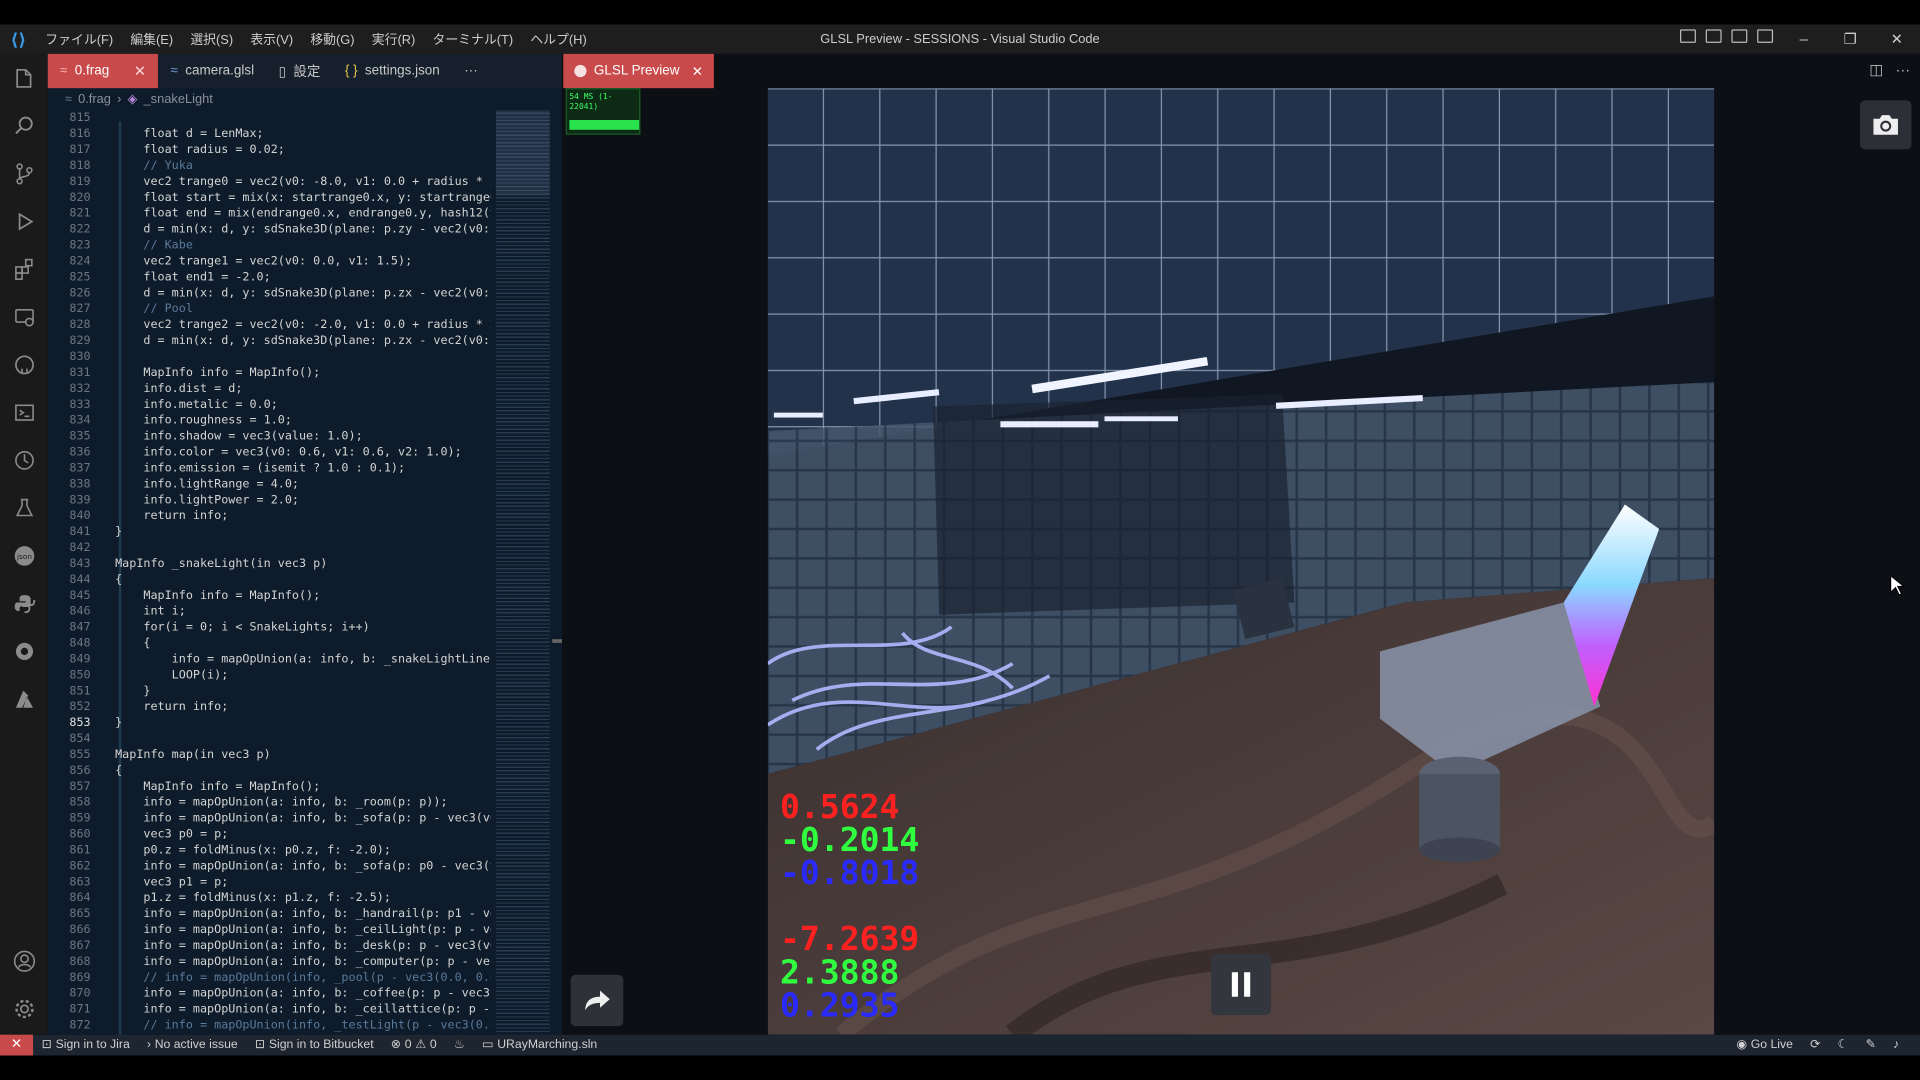 This screenshot has width=1920, height=1080. Describe the element at coordinates (24, 126) in the screenshot. I see `search-icon` at that location.